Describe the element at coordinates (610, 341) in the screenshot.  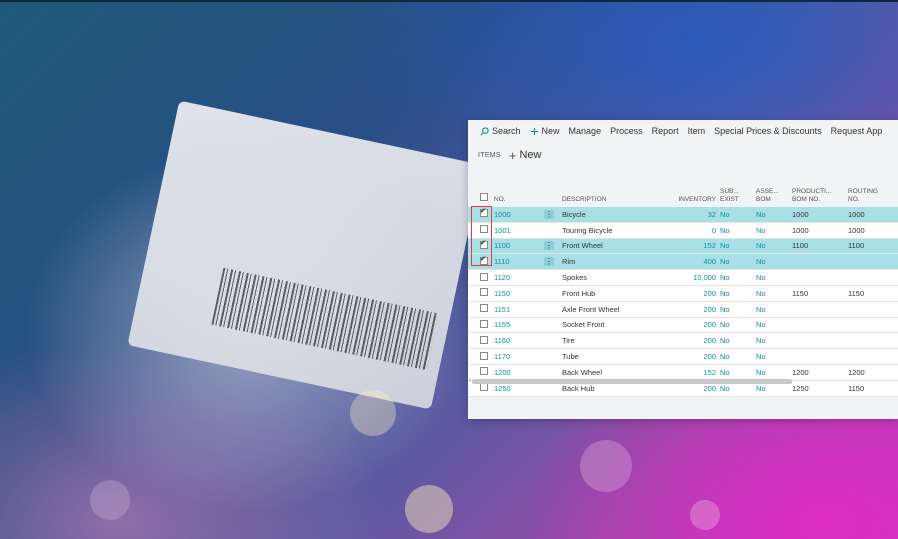
I see `description-cell: Tire` at that location.